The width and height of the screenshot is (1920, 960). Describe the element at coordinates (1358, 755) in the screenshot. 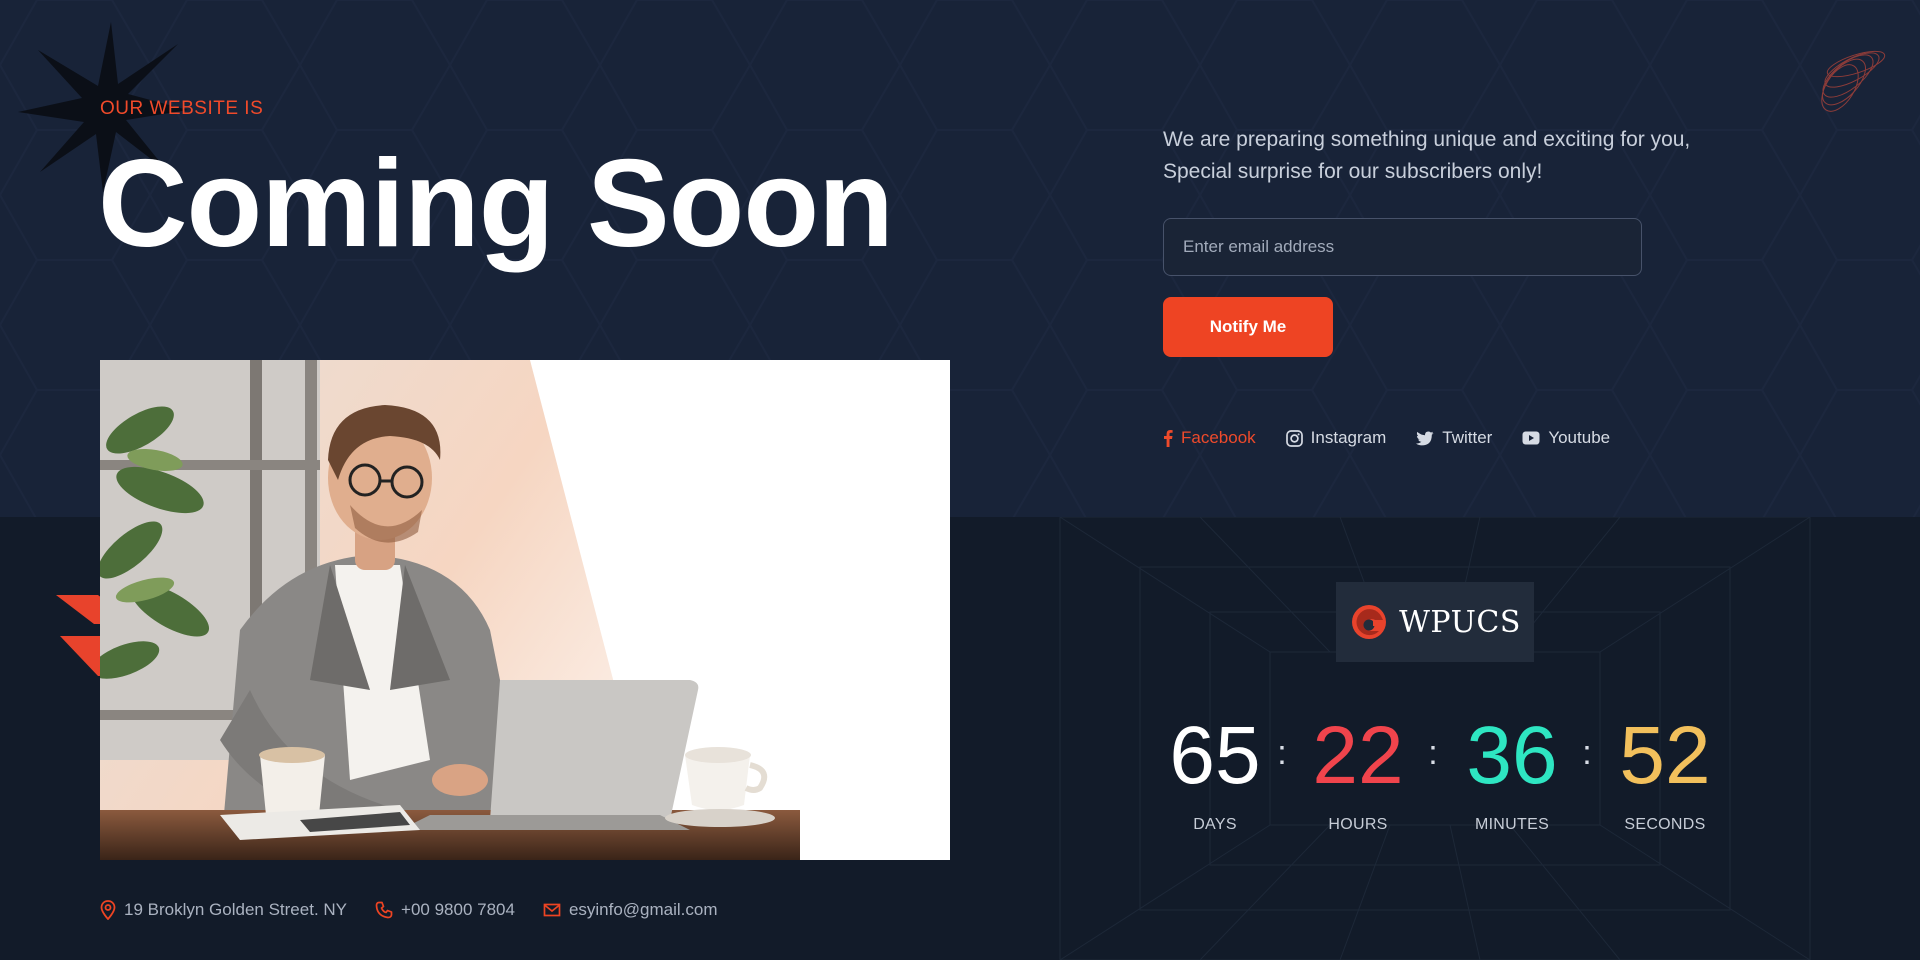

I see `countdown-value: 22` at that location.